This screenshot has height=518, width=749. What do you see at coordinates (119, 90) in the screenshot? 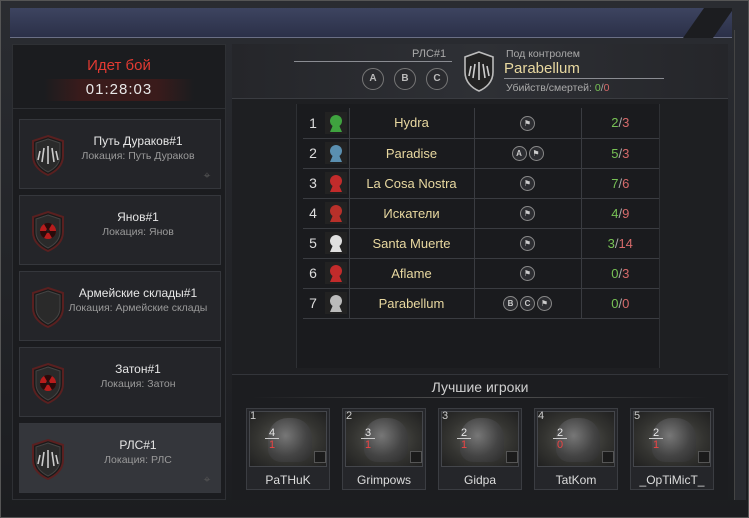
I see `battle-timer: 01:28:03` at bounding box center [119, 90].